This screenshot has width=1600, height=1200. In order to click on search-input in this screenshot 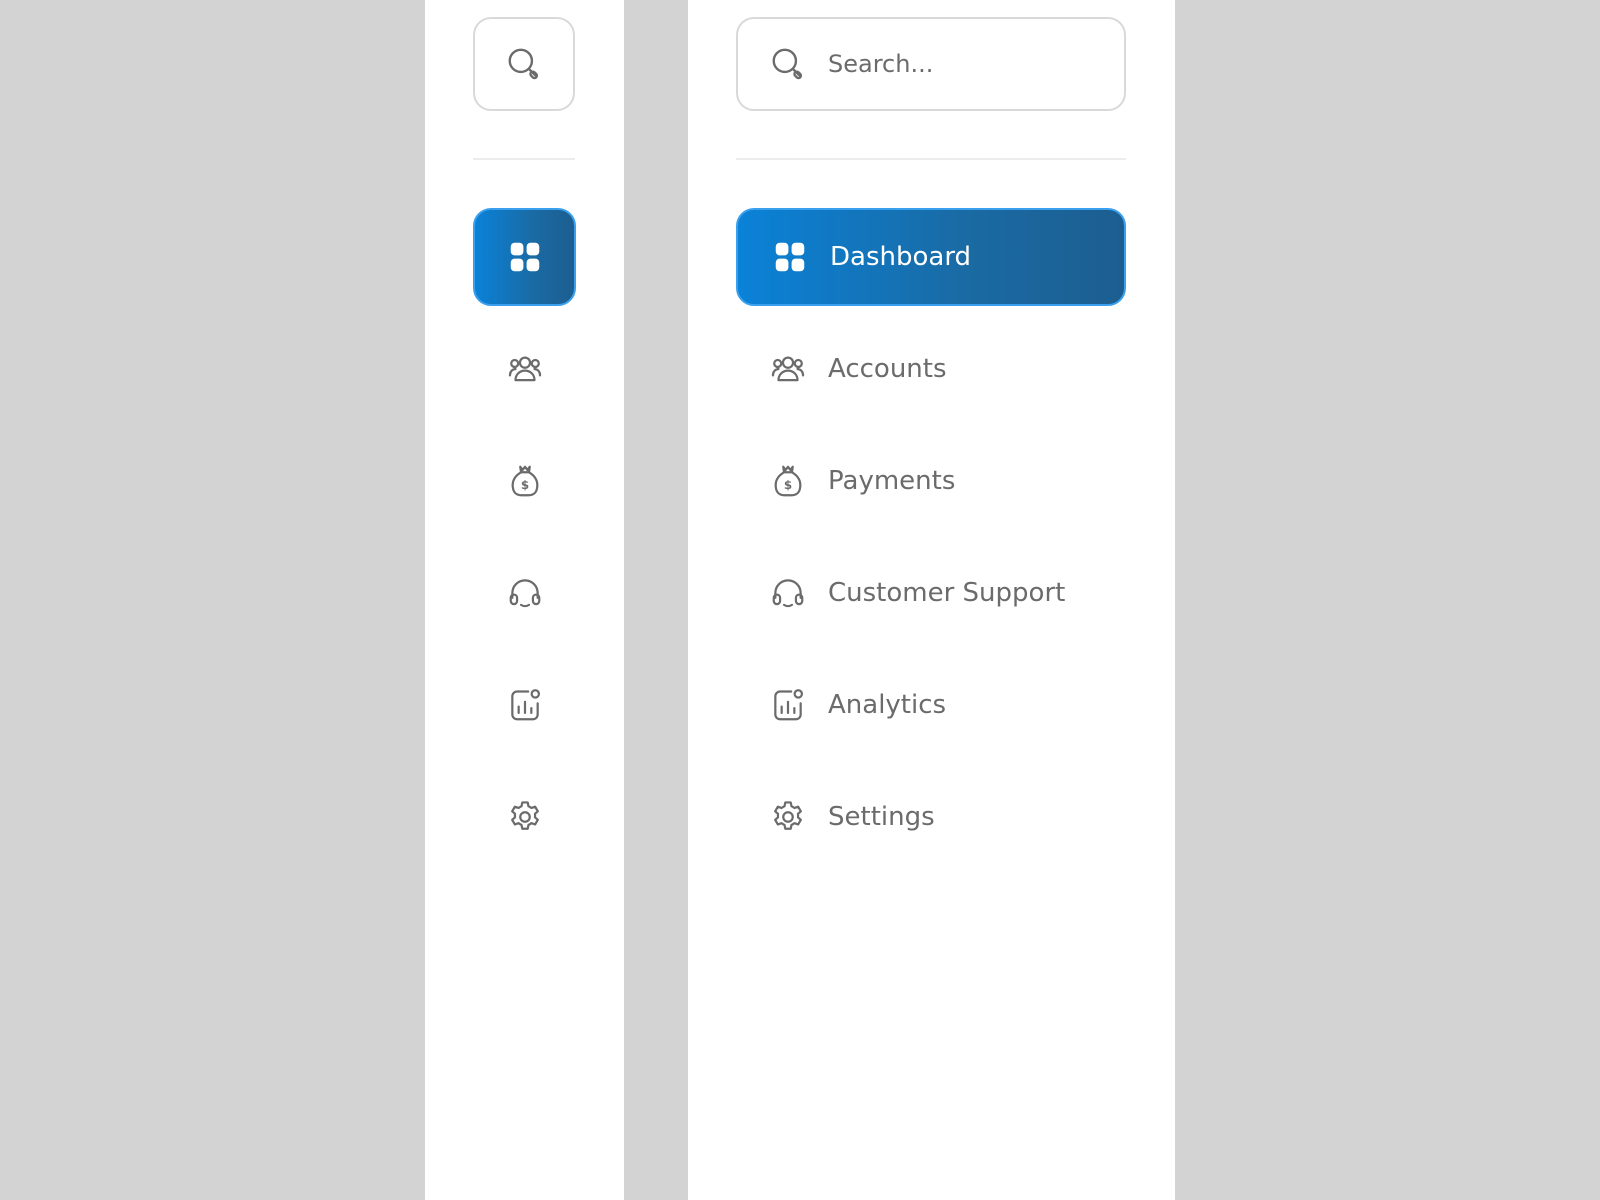, I will do `click(968, 64)`.